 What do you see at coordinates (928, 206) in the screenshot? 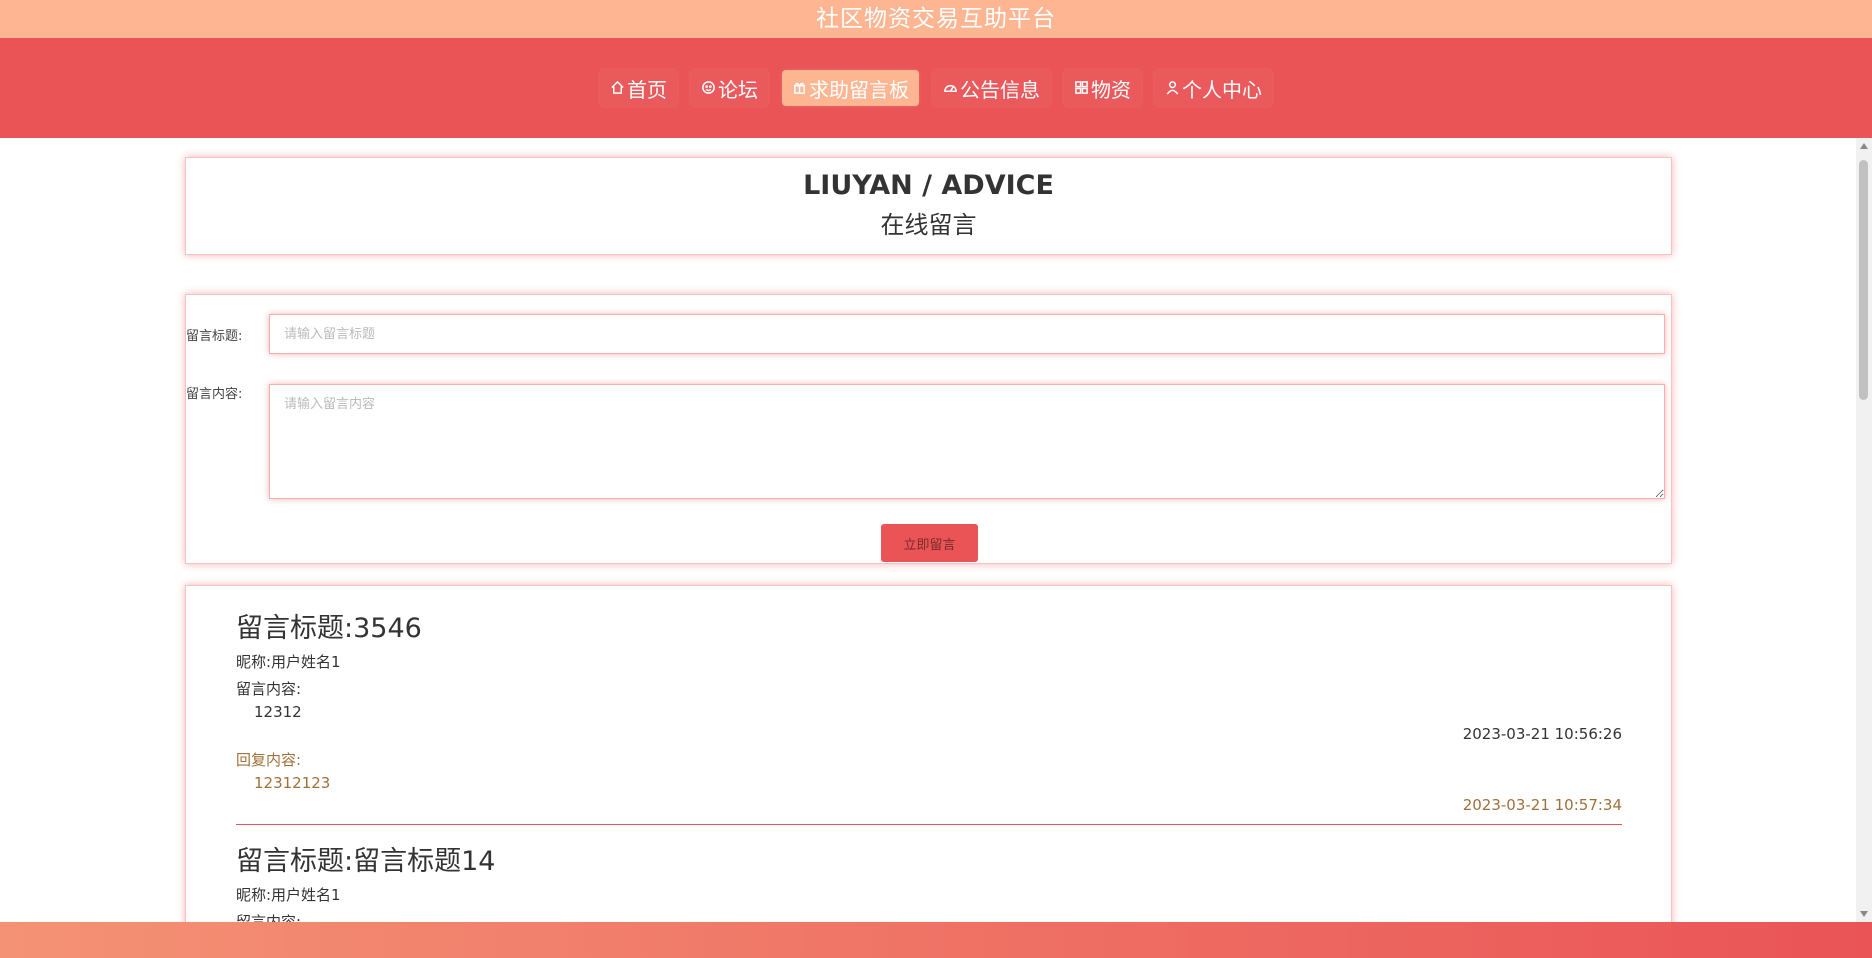
I see `page-header: LIUYAN / ADVICE 在线留言` at bounding box center [928, 206].